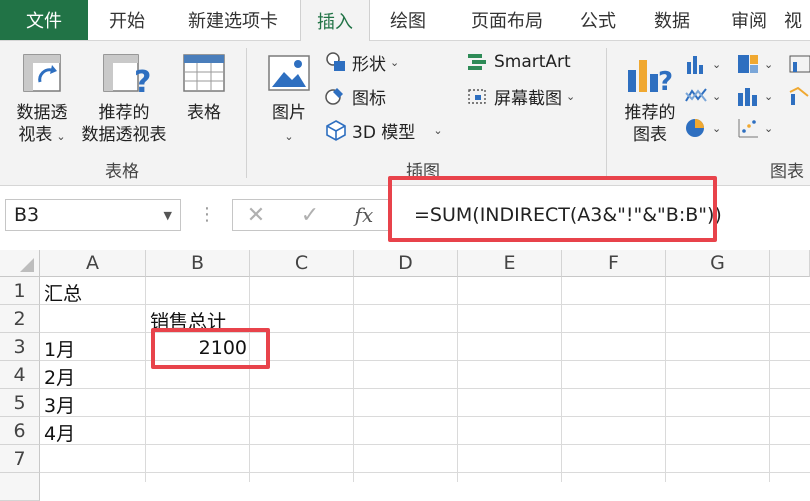 This screenshot has height=501, width=810. What do you see at coordinates (790, 263) in the screenshot?
I see `column-header-h` at bounding box center [790, 263].